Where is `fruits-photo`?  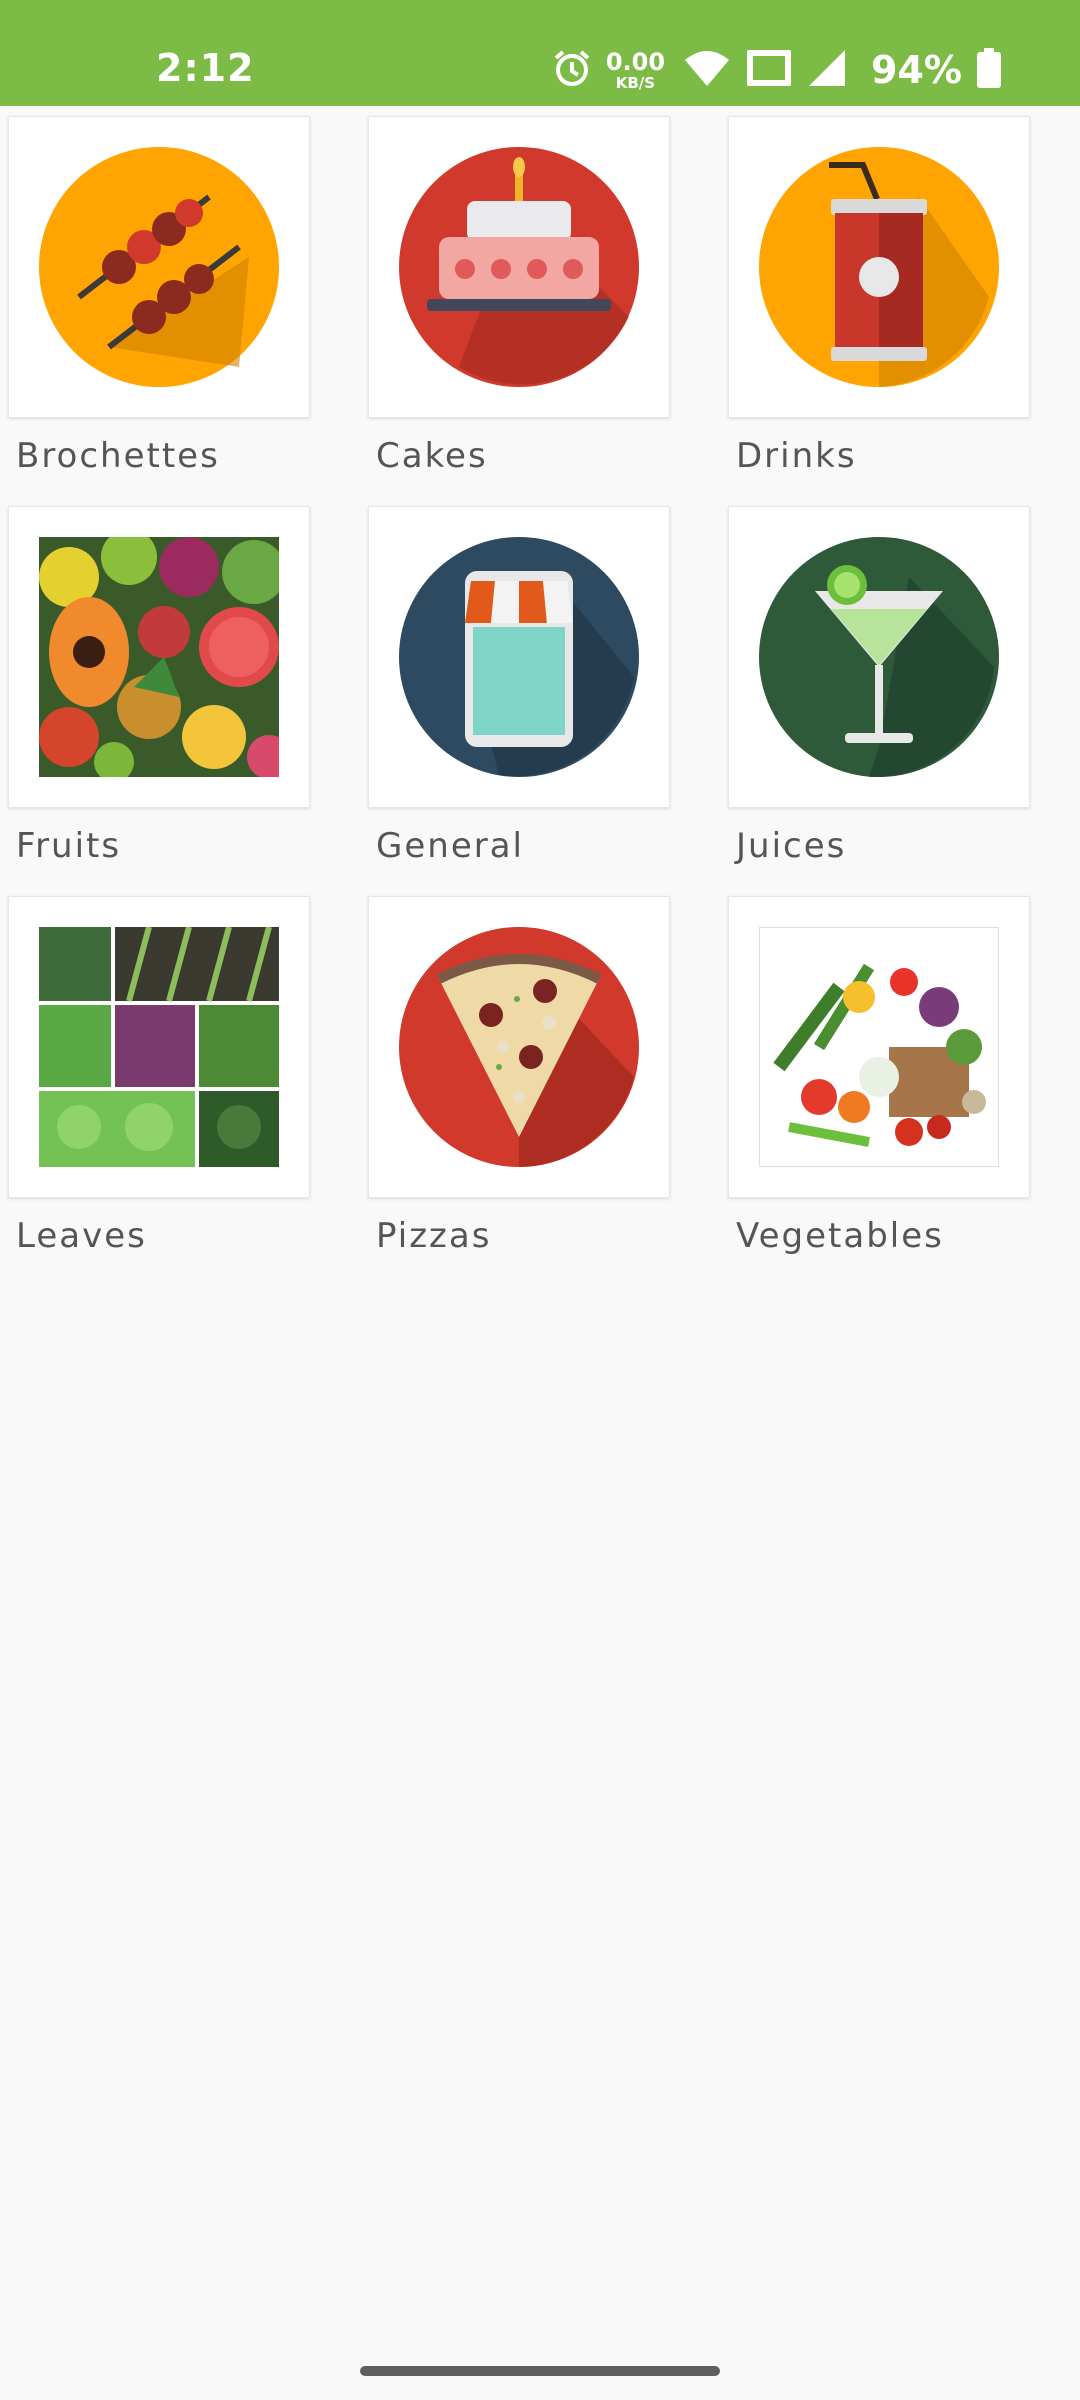
fruits-photo is located at coordinates (159, 657).